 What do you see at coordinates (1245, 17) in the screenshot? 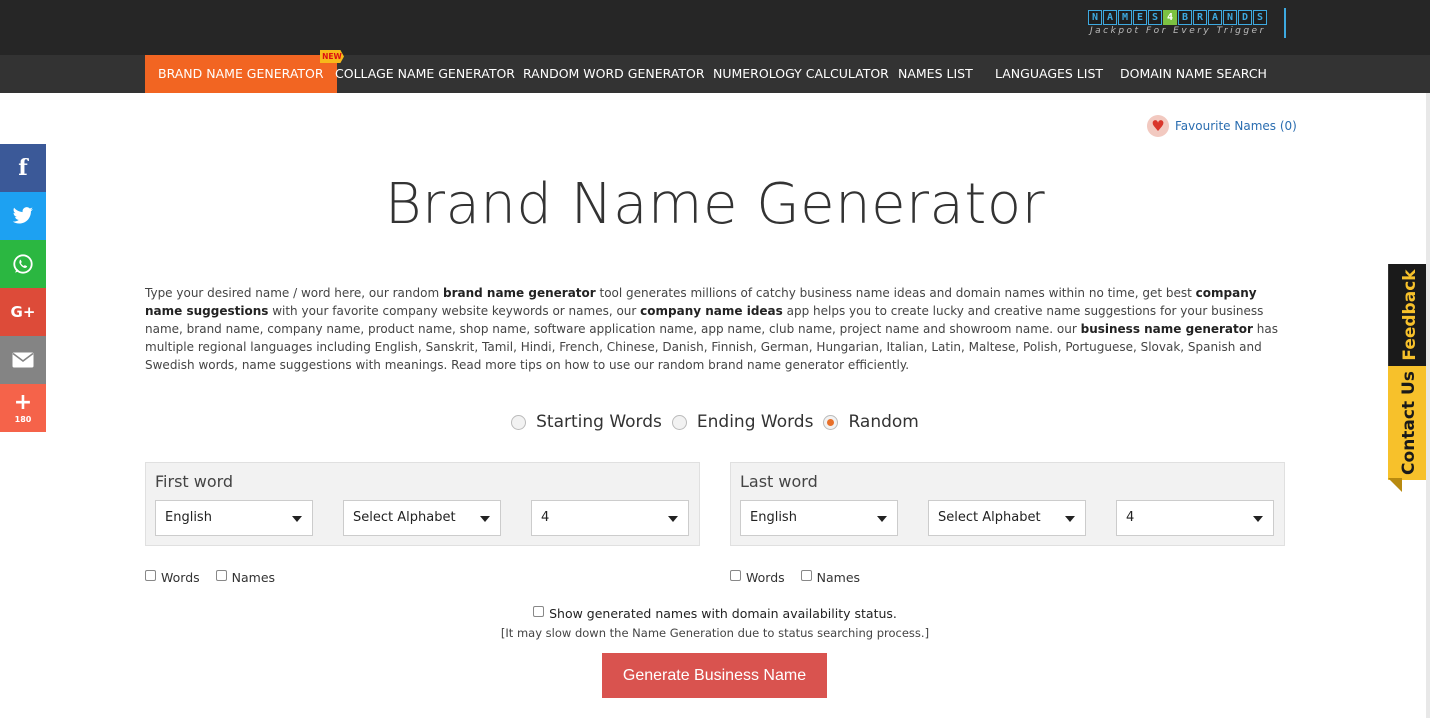
I see `logo-letter: D` at bounding box center [1245, 17].